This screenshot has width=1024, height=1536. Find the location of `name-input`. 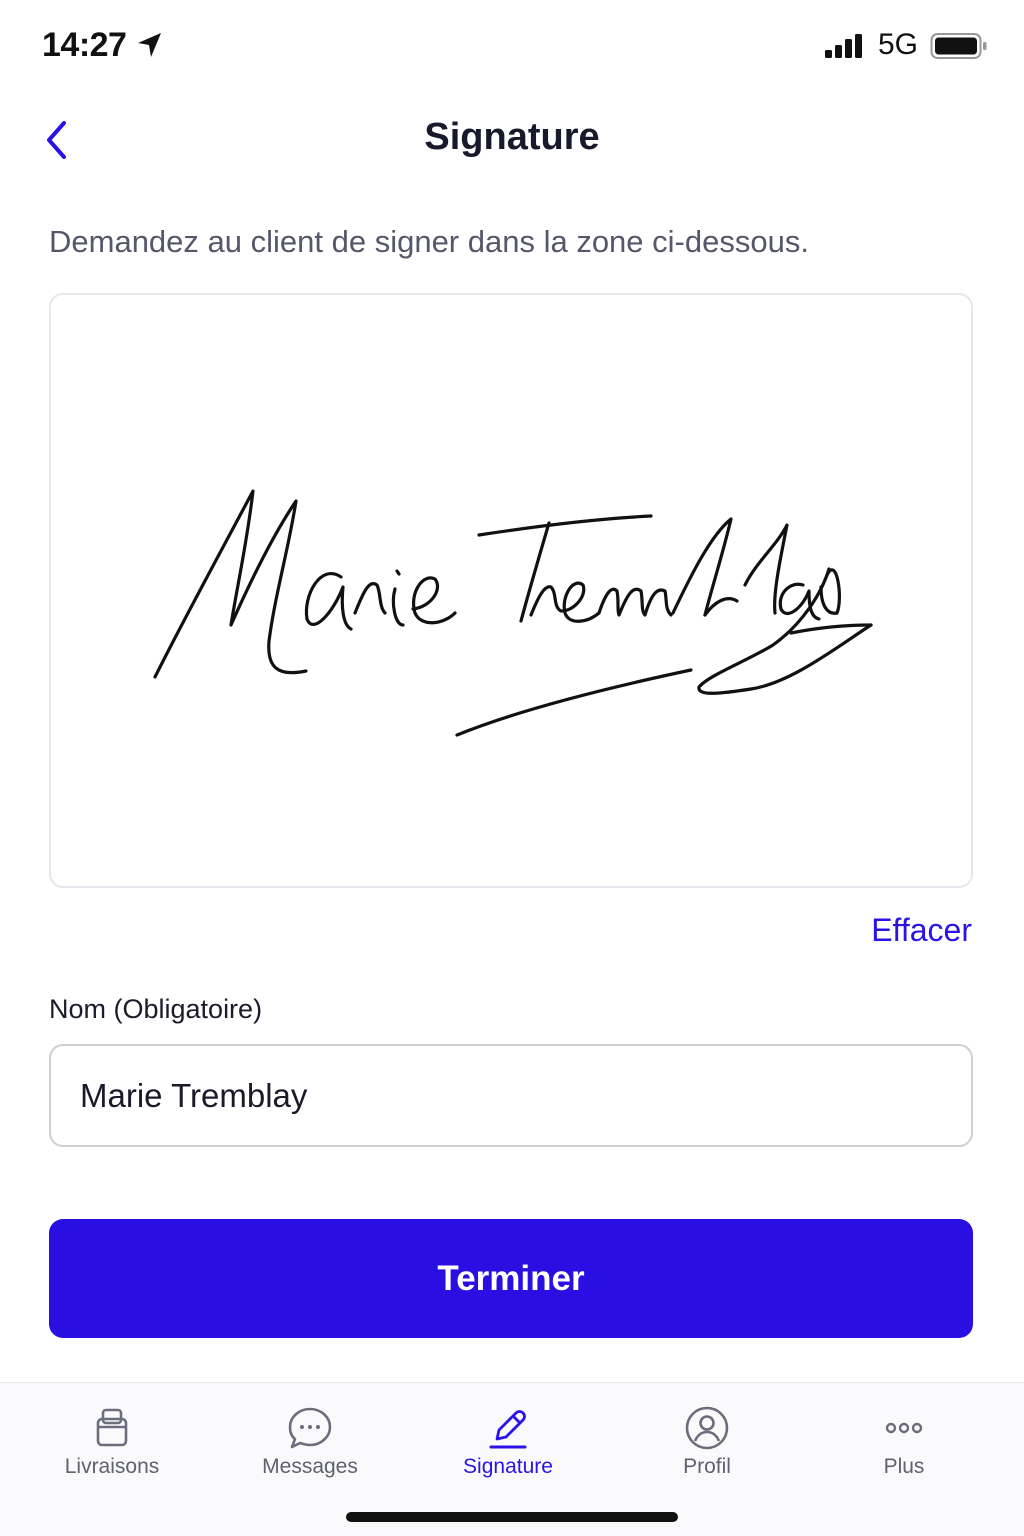

name-input is located at coordinates (511, 1095).